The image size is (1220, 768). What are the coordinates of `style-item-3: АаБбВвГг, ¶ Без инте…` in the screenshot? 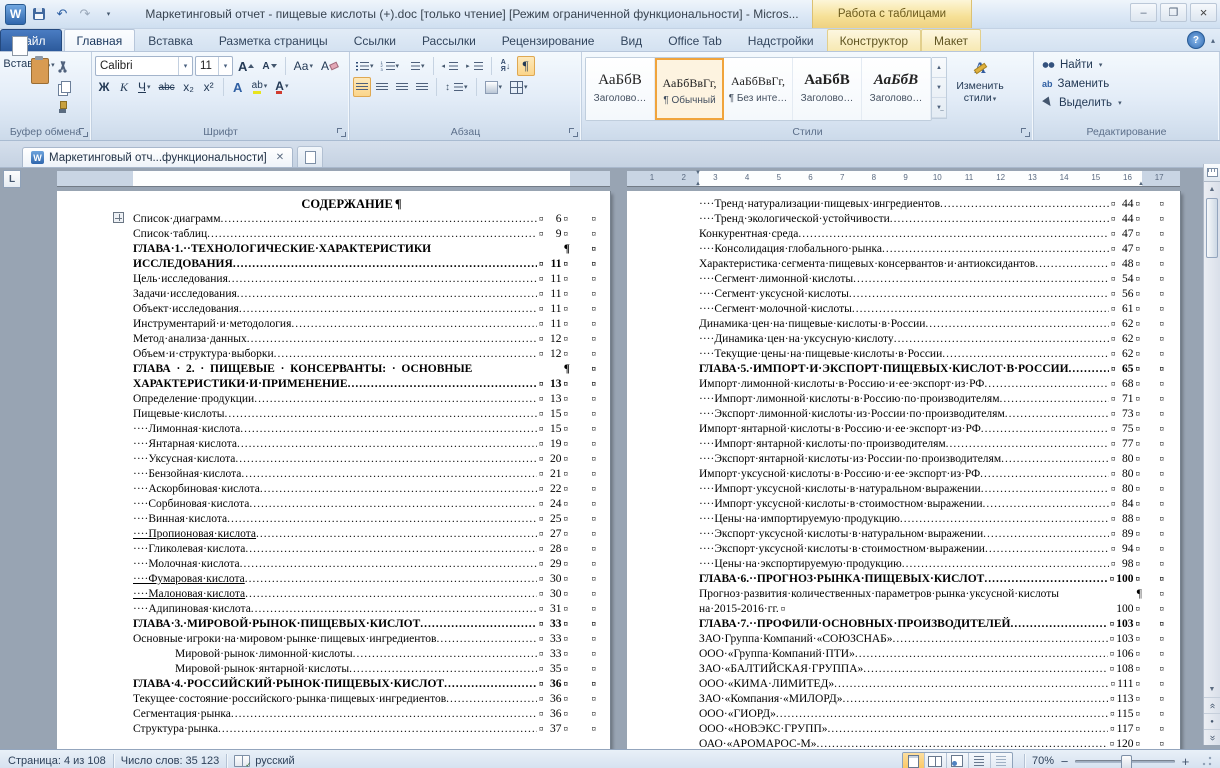 It's located at (758, 89).